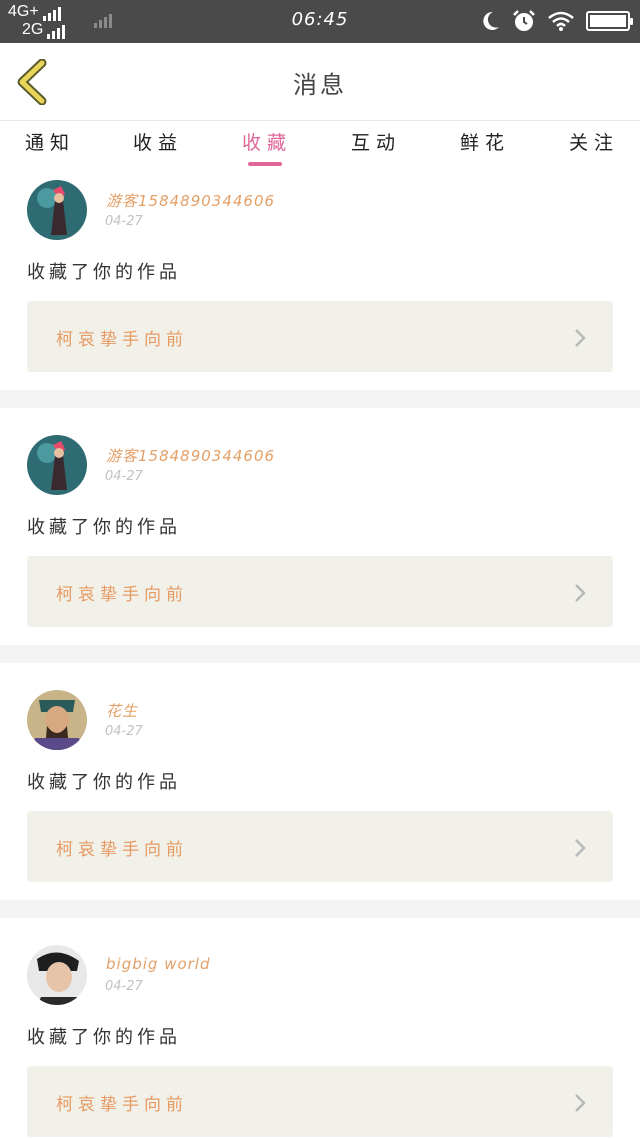 The width and height of the screenshot is (640, 1138). What do you see at coordinates (524, 20) in the screenshot?
I see `alarm-icon` at bounding box center [524, 20].